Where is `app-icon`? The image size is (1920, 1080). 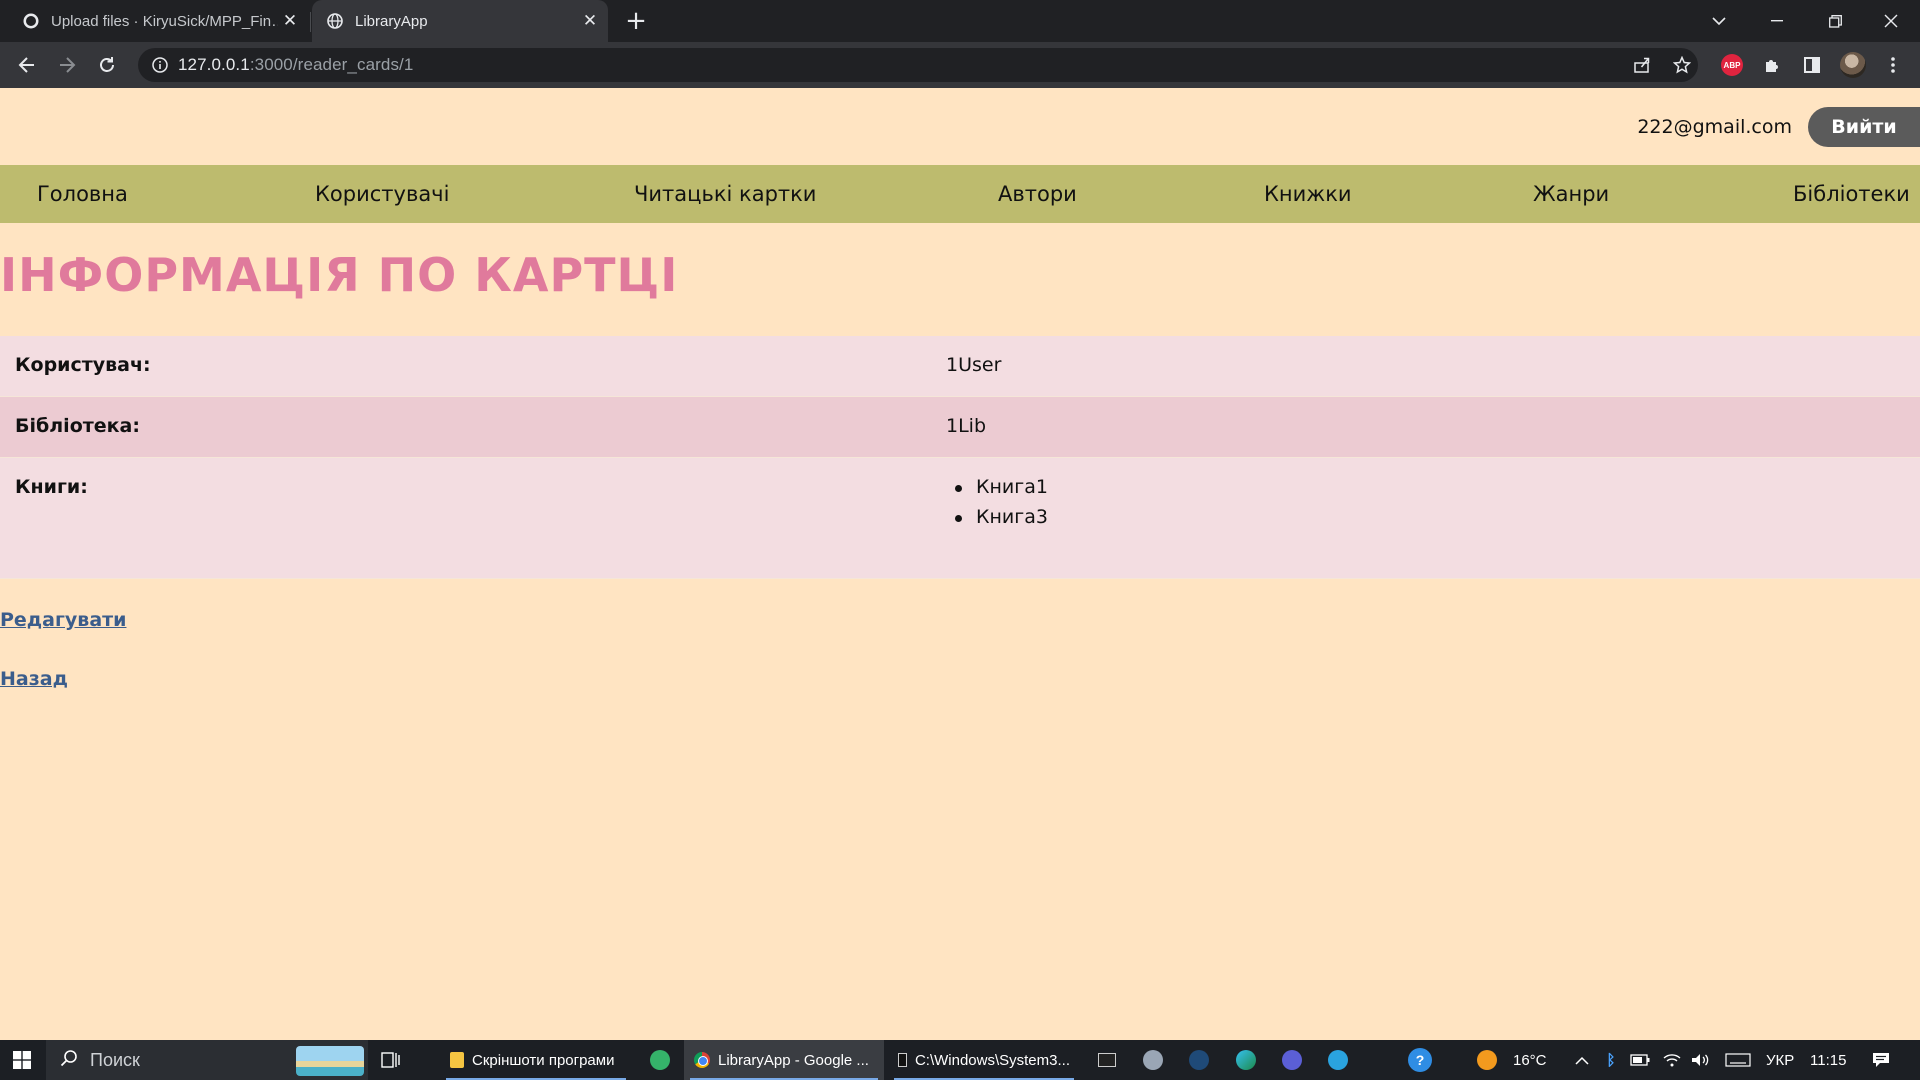 app-icon is located at coordinates (1153, 1060).